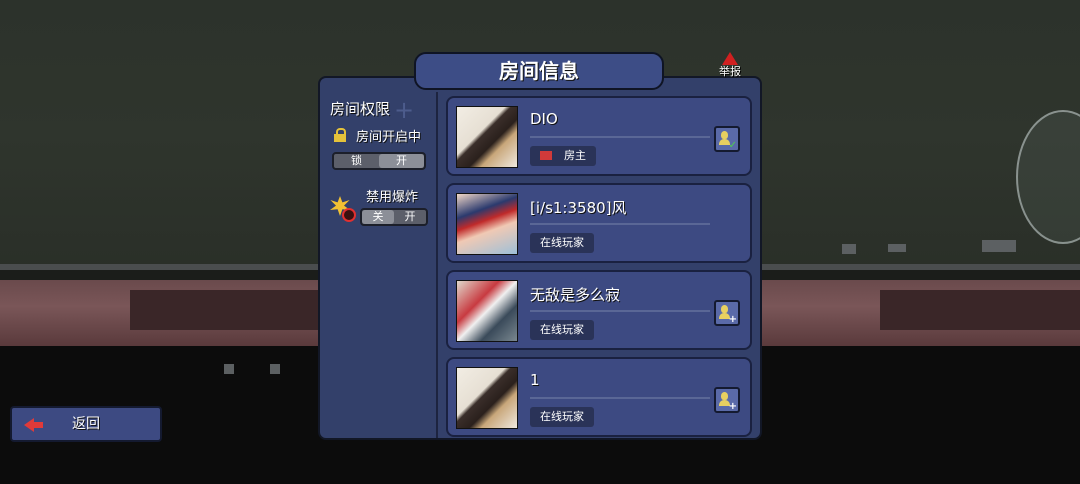  I want to click on room-lock-toggle: 锁 开, so click(379, 161).